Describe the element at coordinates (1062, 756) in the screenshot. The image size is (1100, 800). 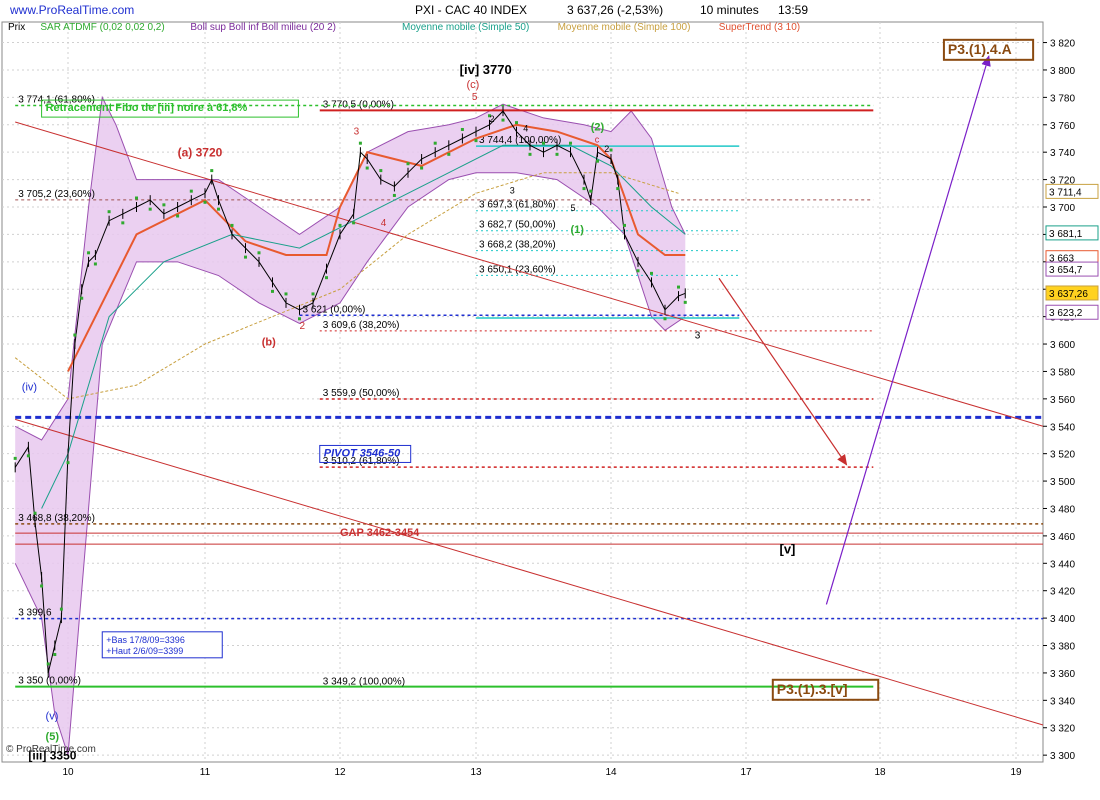
I see `y-tick-3300: 3 300` at that location.